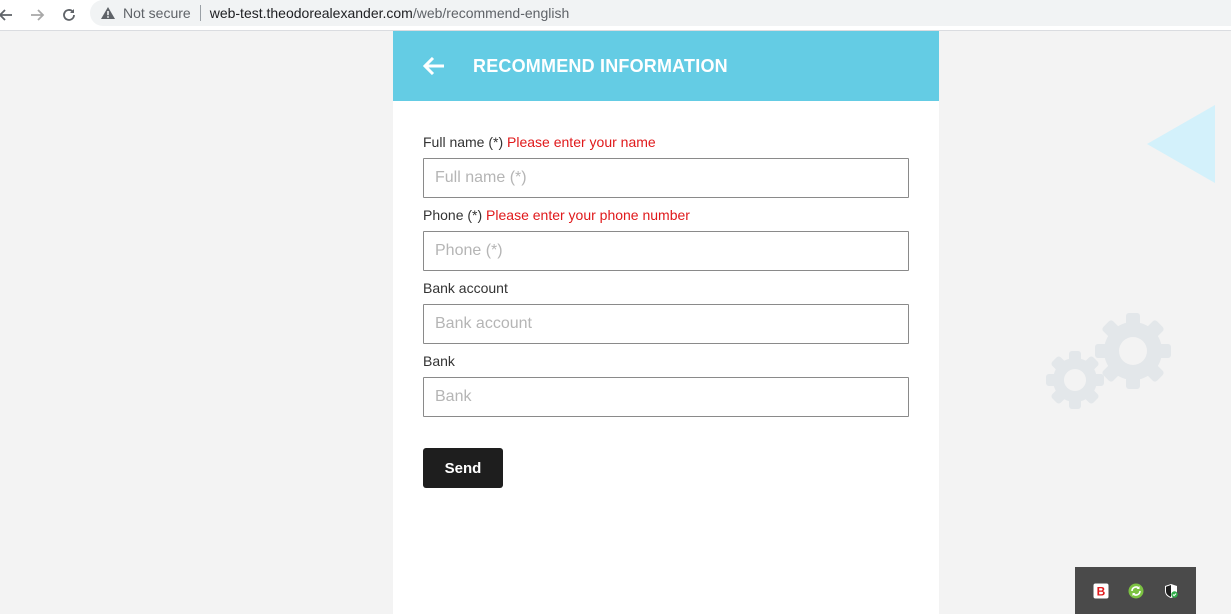 The width and height of the screenshot is (1231, 614). I want to click on bank-label-text: Bank, so click(439, 361).